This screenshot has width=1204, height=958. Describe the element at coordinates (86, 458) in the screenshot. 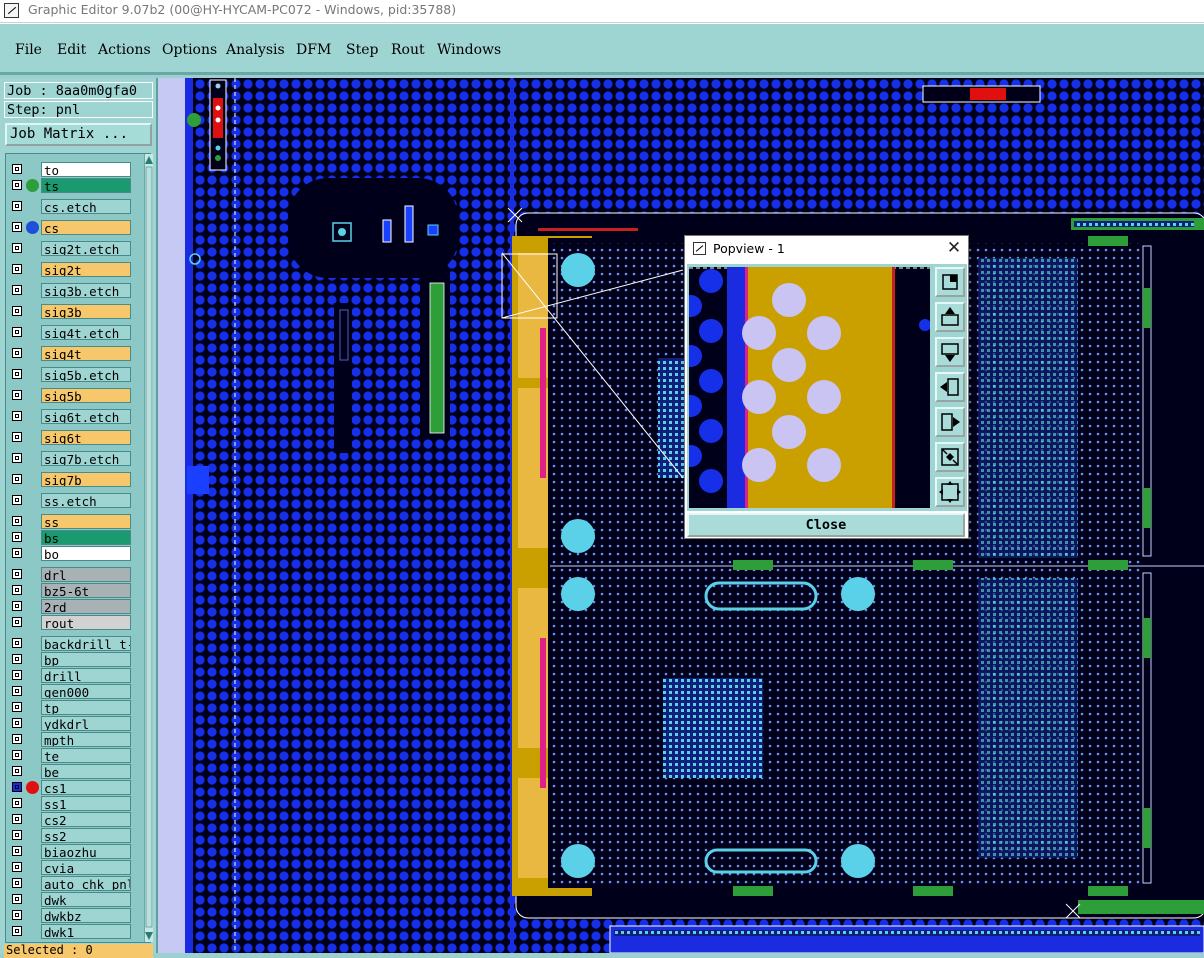

I see `layer-name: sig7b.etch` at that location.